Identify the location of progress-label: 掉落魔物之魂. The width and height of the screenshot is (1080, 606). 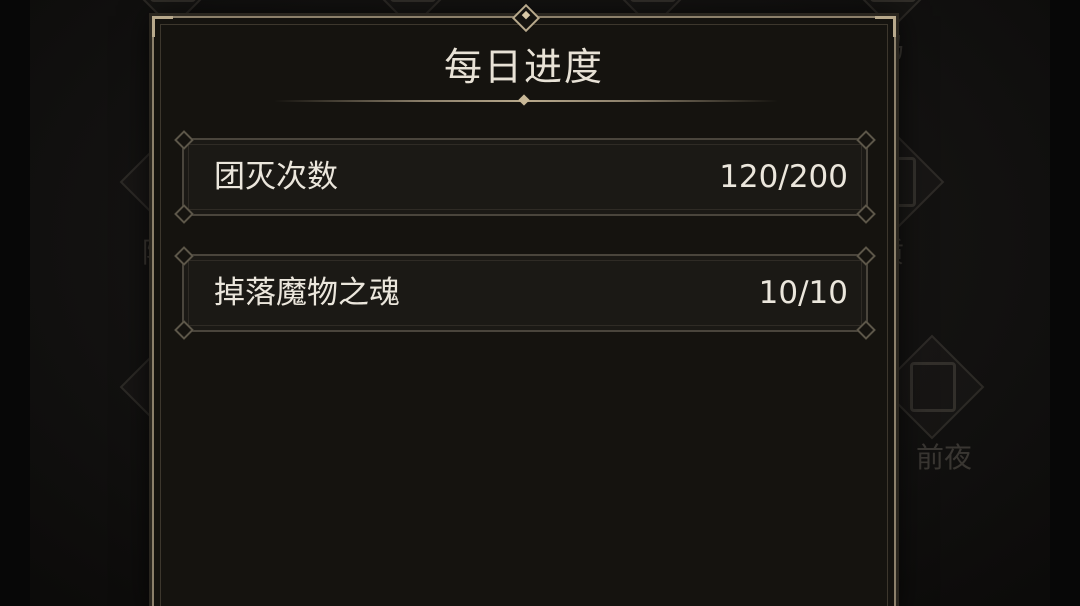
(307, 293).